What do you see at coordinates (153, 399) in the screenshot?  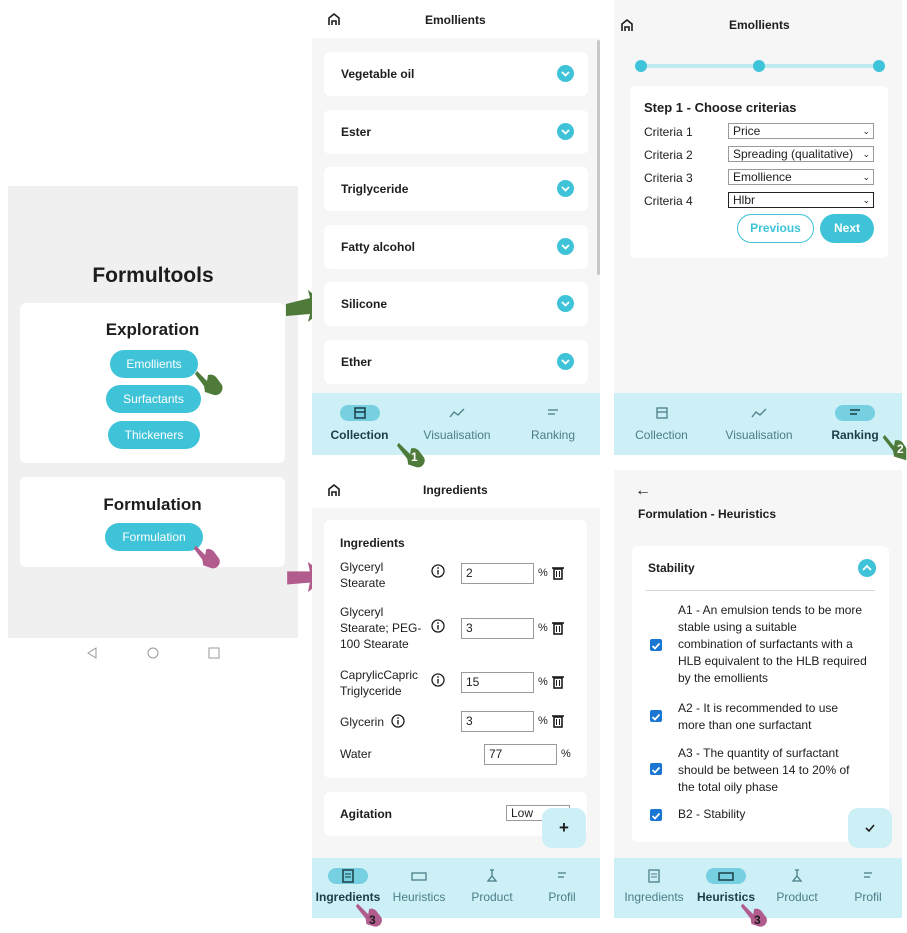 I see `surfactants-button: Surfactants` at bounding box center [153, 399].